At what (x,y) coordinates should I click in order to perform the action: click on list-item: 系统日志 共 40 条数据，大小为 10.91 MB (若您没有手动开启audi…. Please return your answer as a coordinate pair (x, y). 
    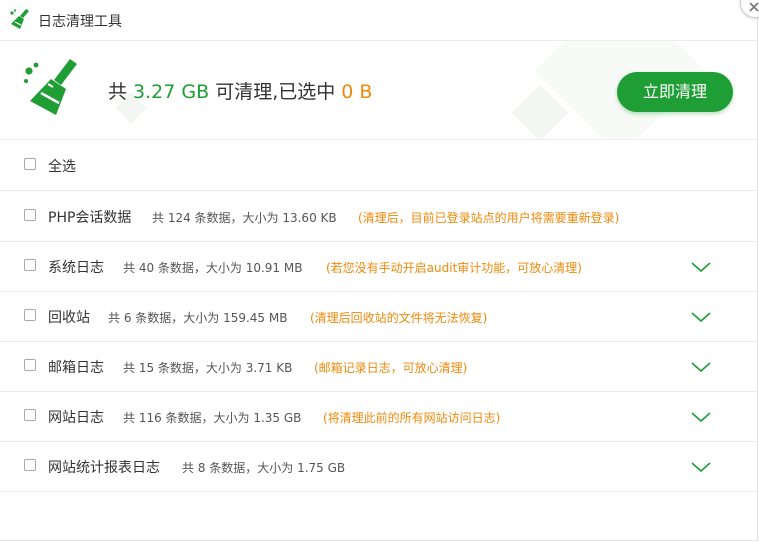
    Looking at the image, I should click on (378, 266).